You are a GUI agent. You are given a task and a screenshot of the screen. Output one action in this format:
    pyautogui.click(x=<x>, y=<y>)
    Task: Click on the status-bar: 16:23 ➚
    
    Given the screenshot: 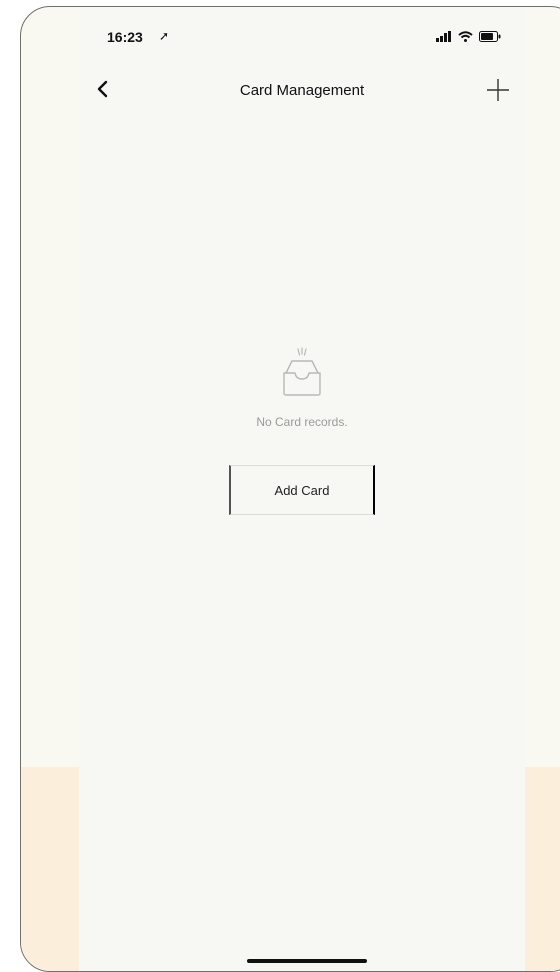 What is the action you would take?
    pyautogui.click(x=302, y=35)
    